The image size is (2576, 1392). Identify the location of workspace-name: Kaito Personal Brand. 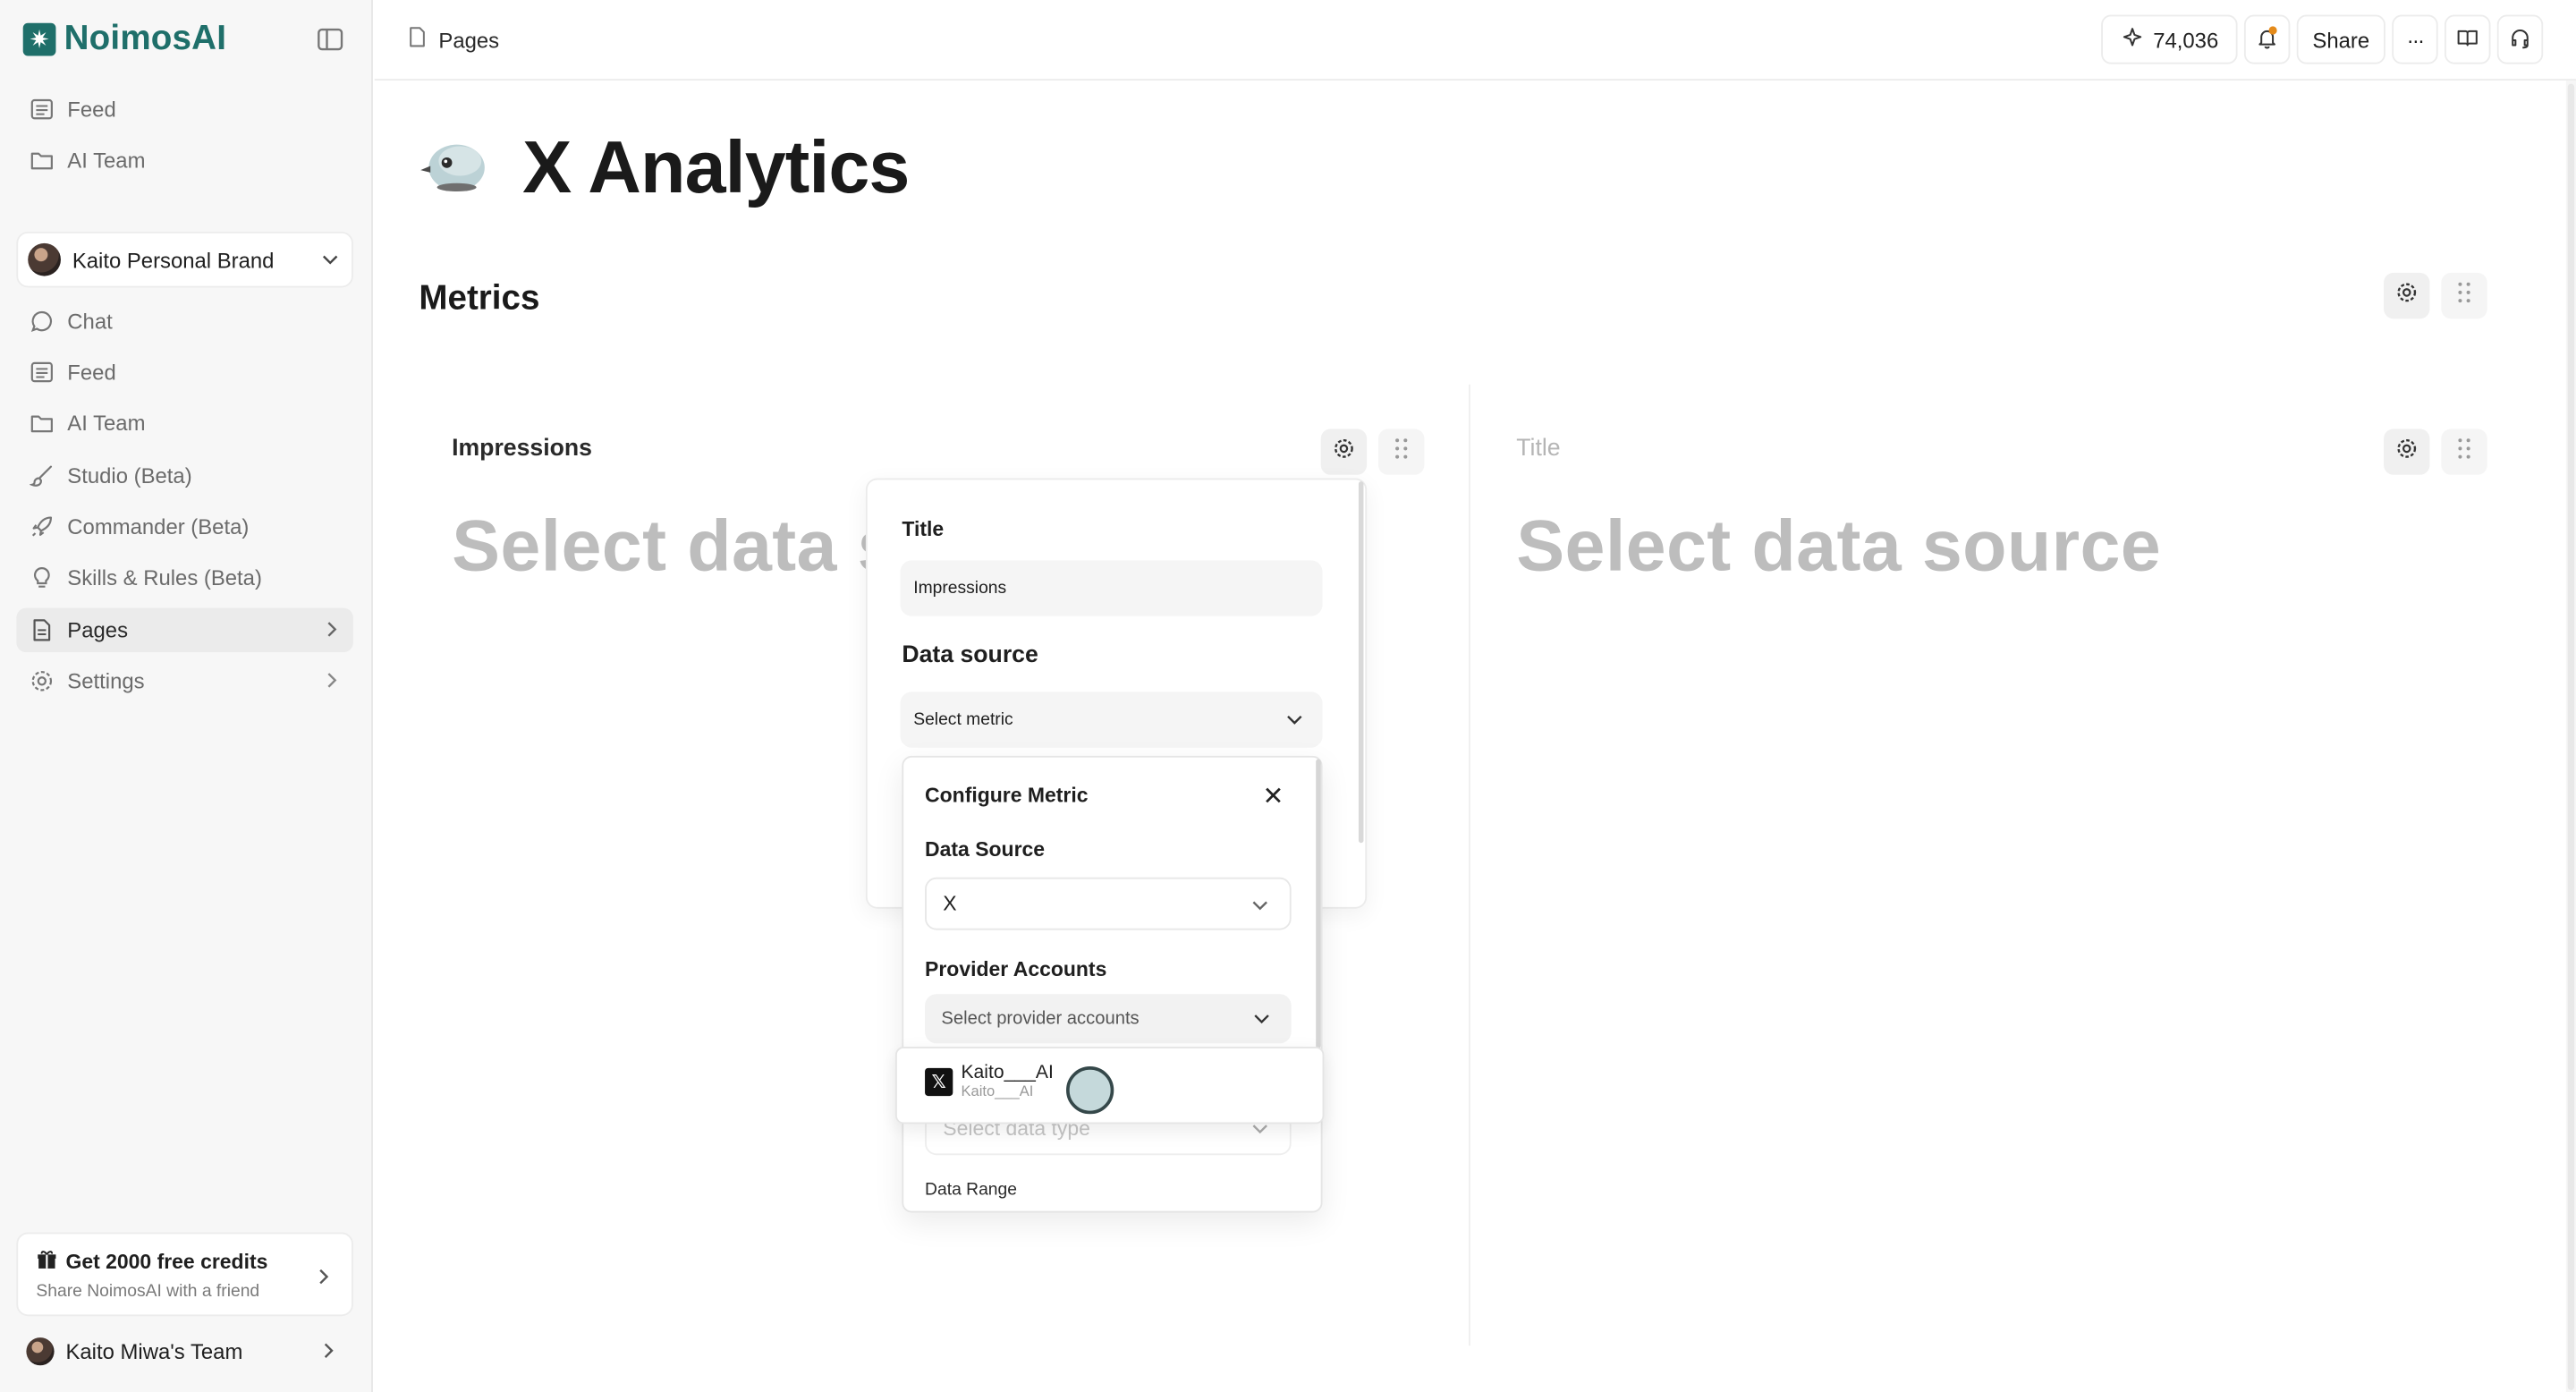
(173, 259).